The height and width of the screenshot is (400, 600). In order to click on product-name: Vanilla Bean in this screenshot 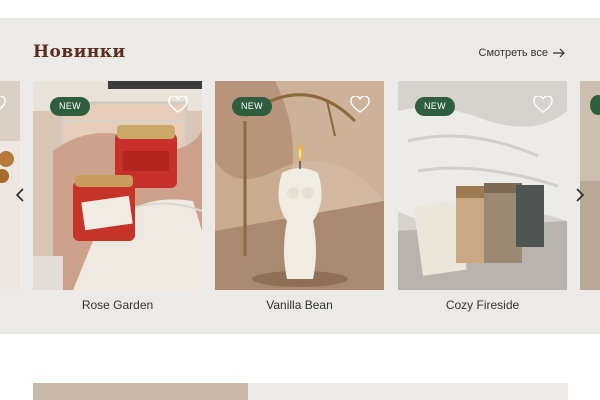, I will do `click(299, 305)`.